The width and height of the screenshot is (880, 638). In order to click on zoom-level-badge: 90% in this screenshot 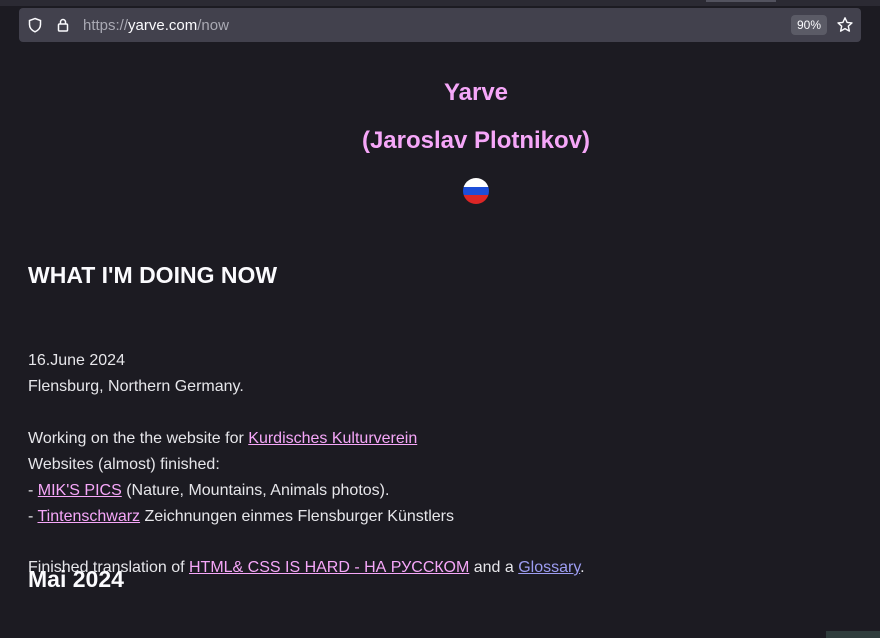, I will do `click(808, 25)`.